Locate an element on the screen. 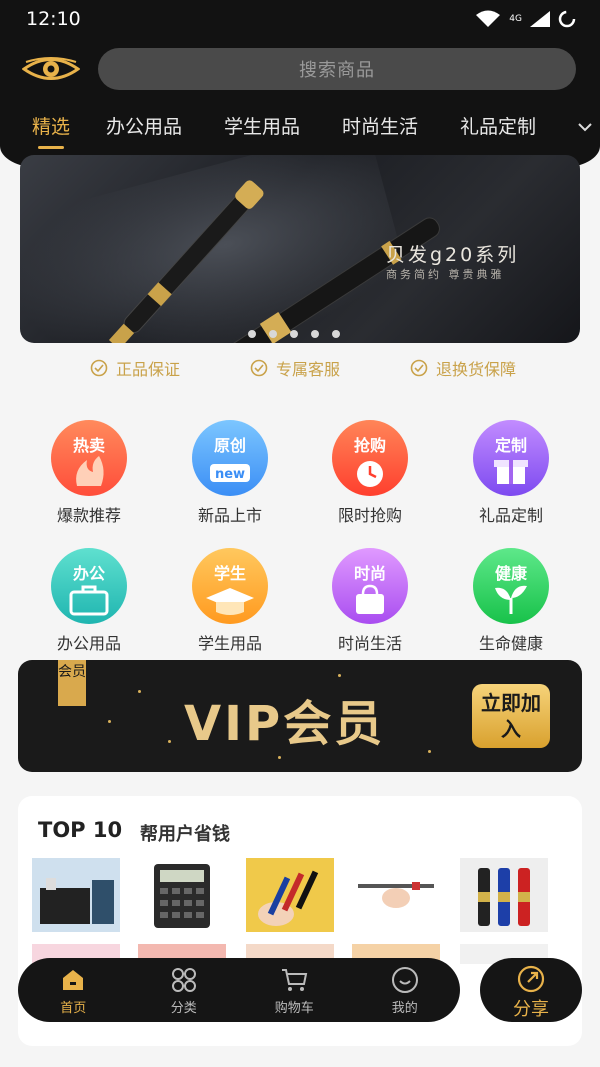 This screenshot has height=1067, width=600. smile-icon is located at coordinates (404, 980).